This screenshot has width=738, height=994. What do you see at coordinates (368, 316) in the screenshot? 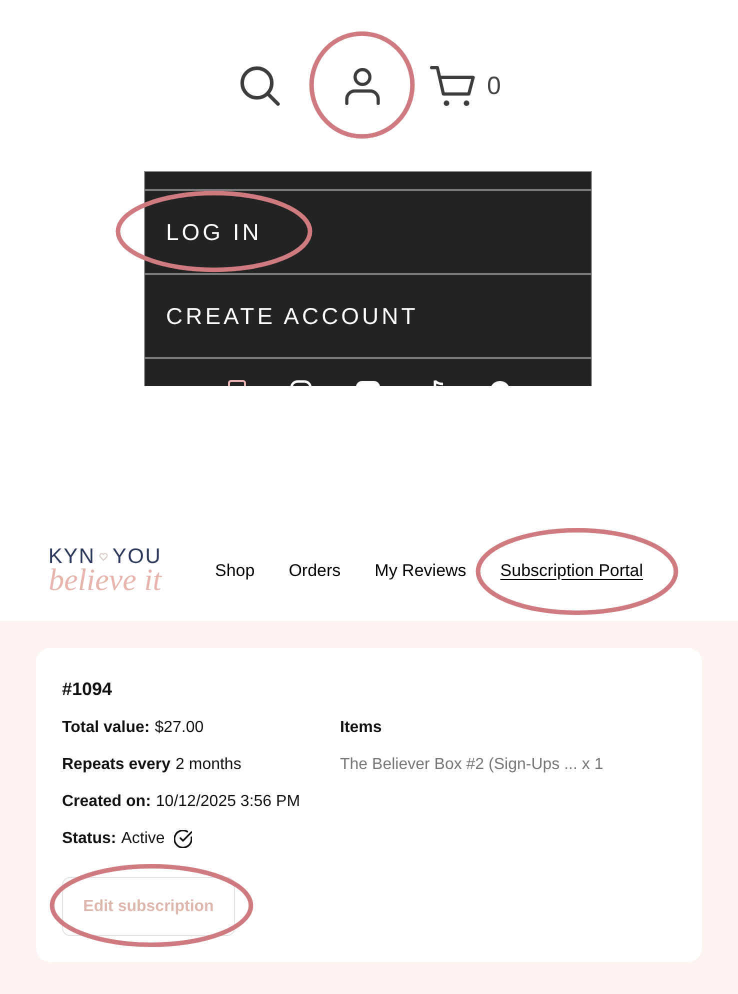
I see `menu-item: CREATE ACCOUNT` at bounding box center [368, 316].